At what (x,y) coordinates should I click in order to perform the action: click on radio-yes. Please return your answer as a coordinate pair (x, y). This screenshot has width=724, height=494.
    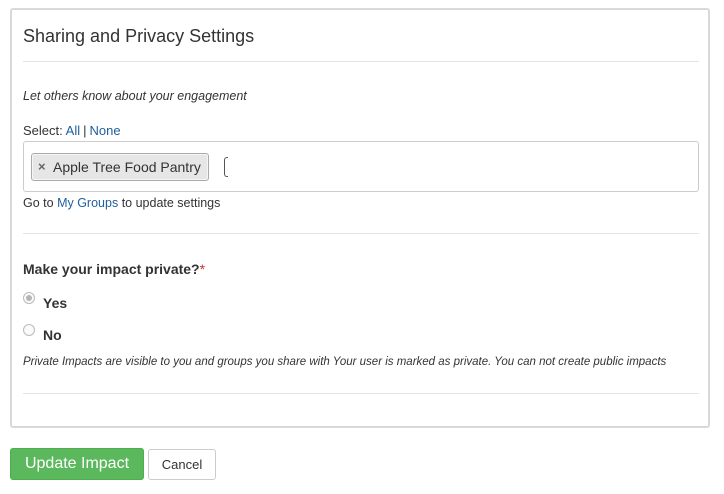
    Looking at the image, I should click on (29, 298).